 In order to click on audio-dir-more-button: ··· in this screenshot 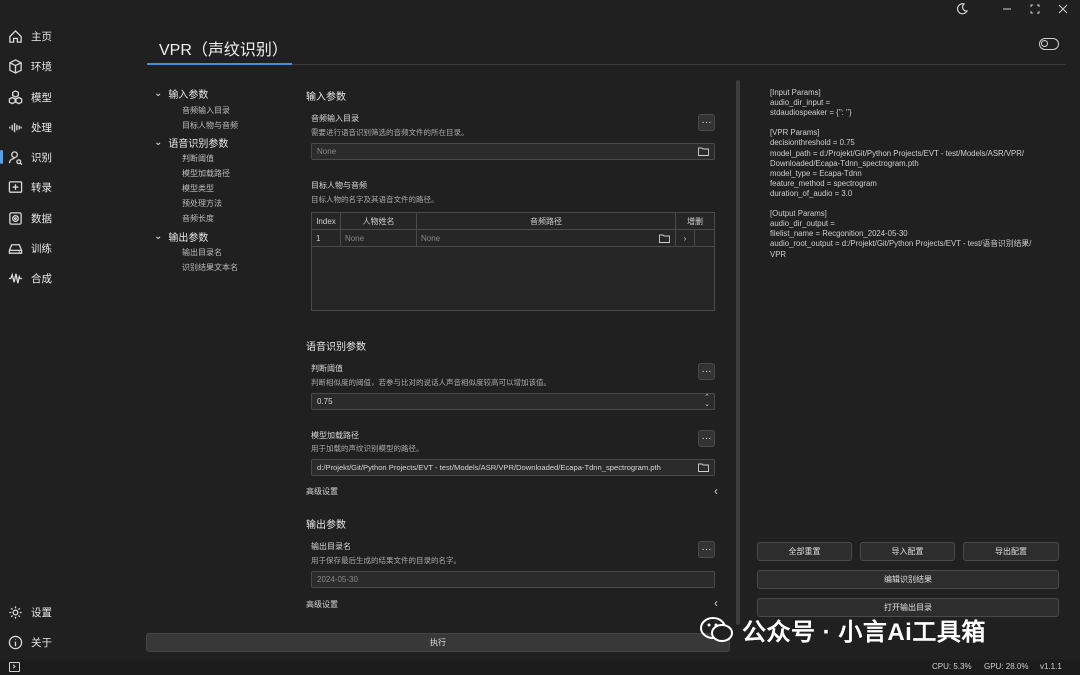, I will do `click(706, 122)`.